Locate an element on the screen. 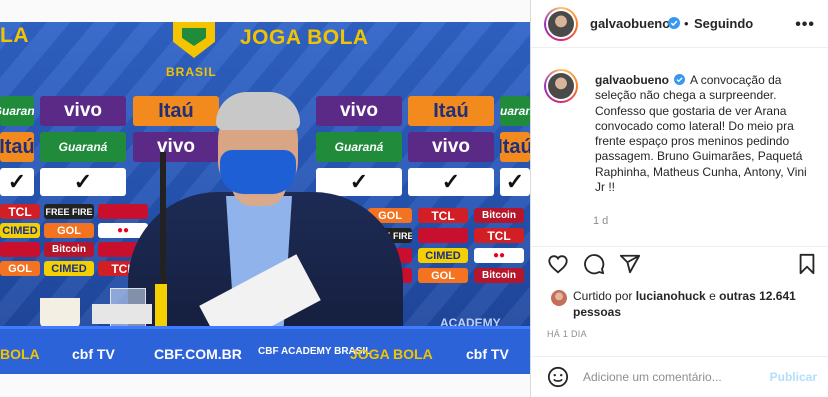 This screenshot has height=397, width=828. caption-avatar is located at coordinates (561, 86).